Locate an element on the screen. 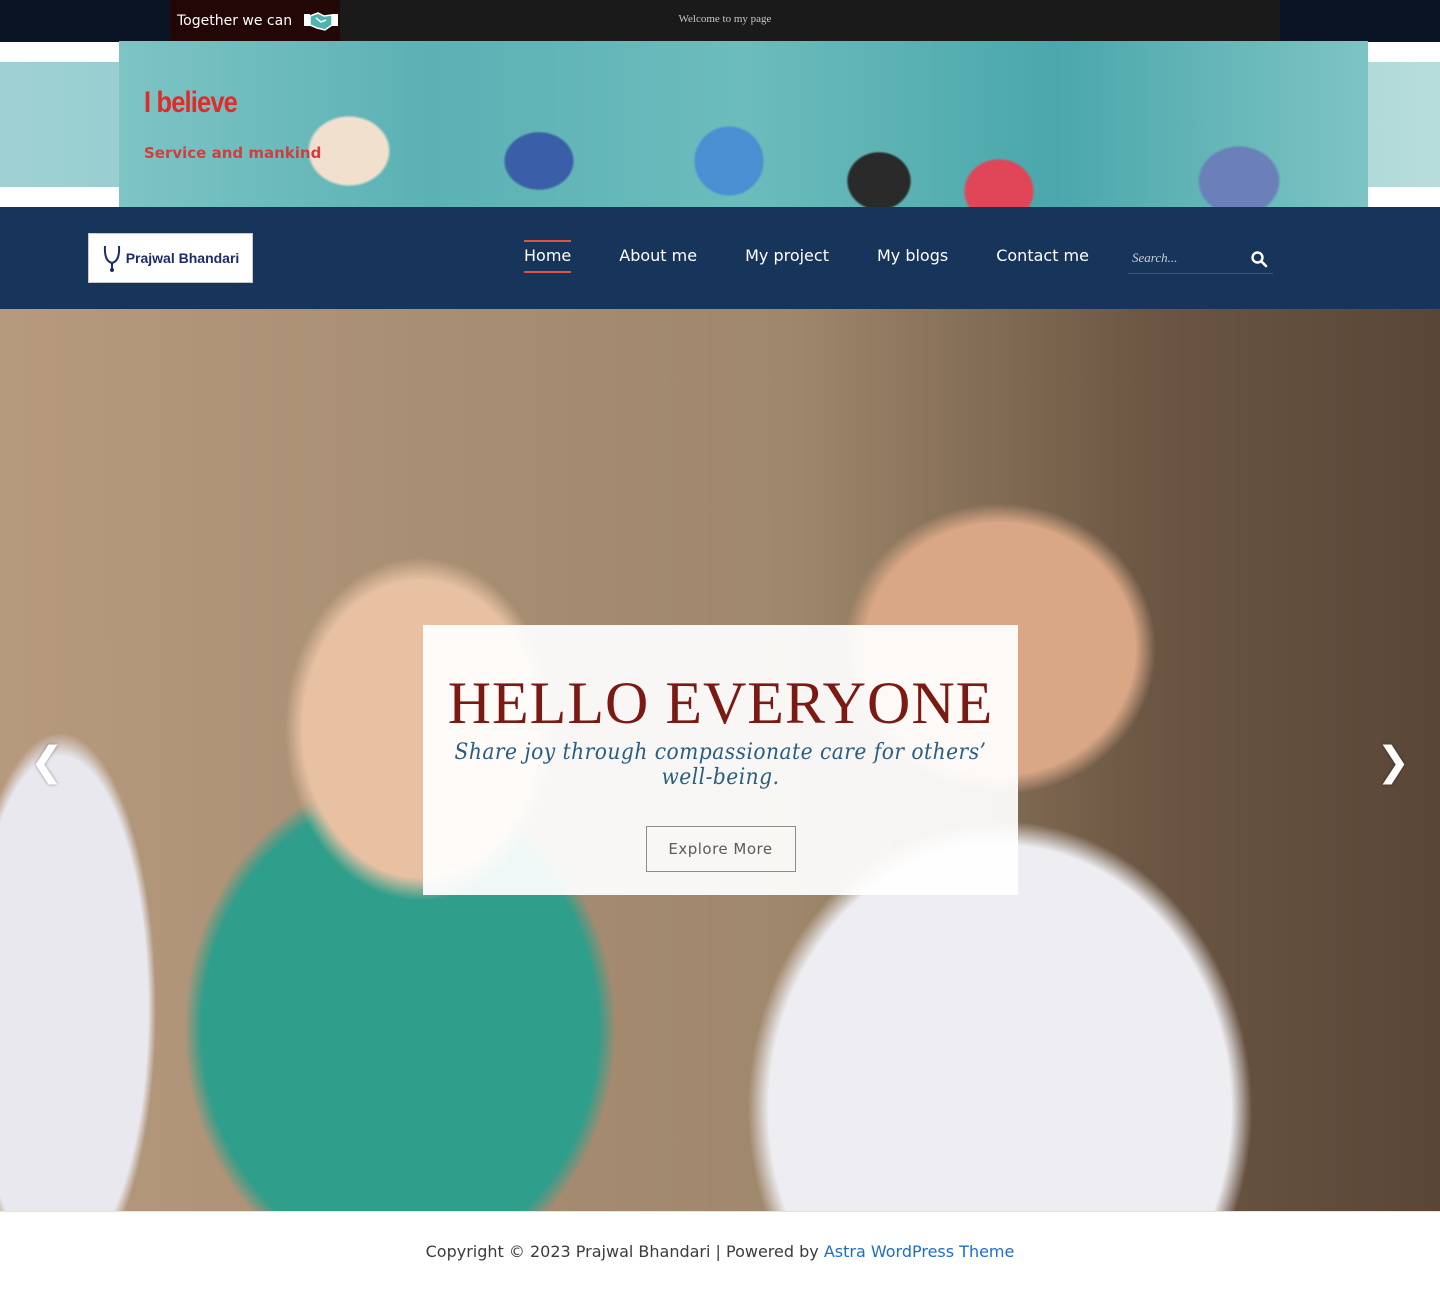 The image size is (1440, 1291). nav-item-home: Home is located at coordinates (548, 256).